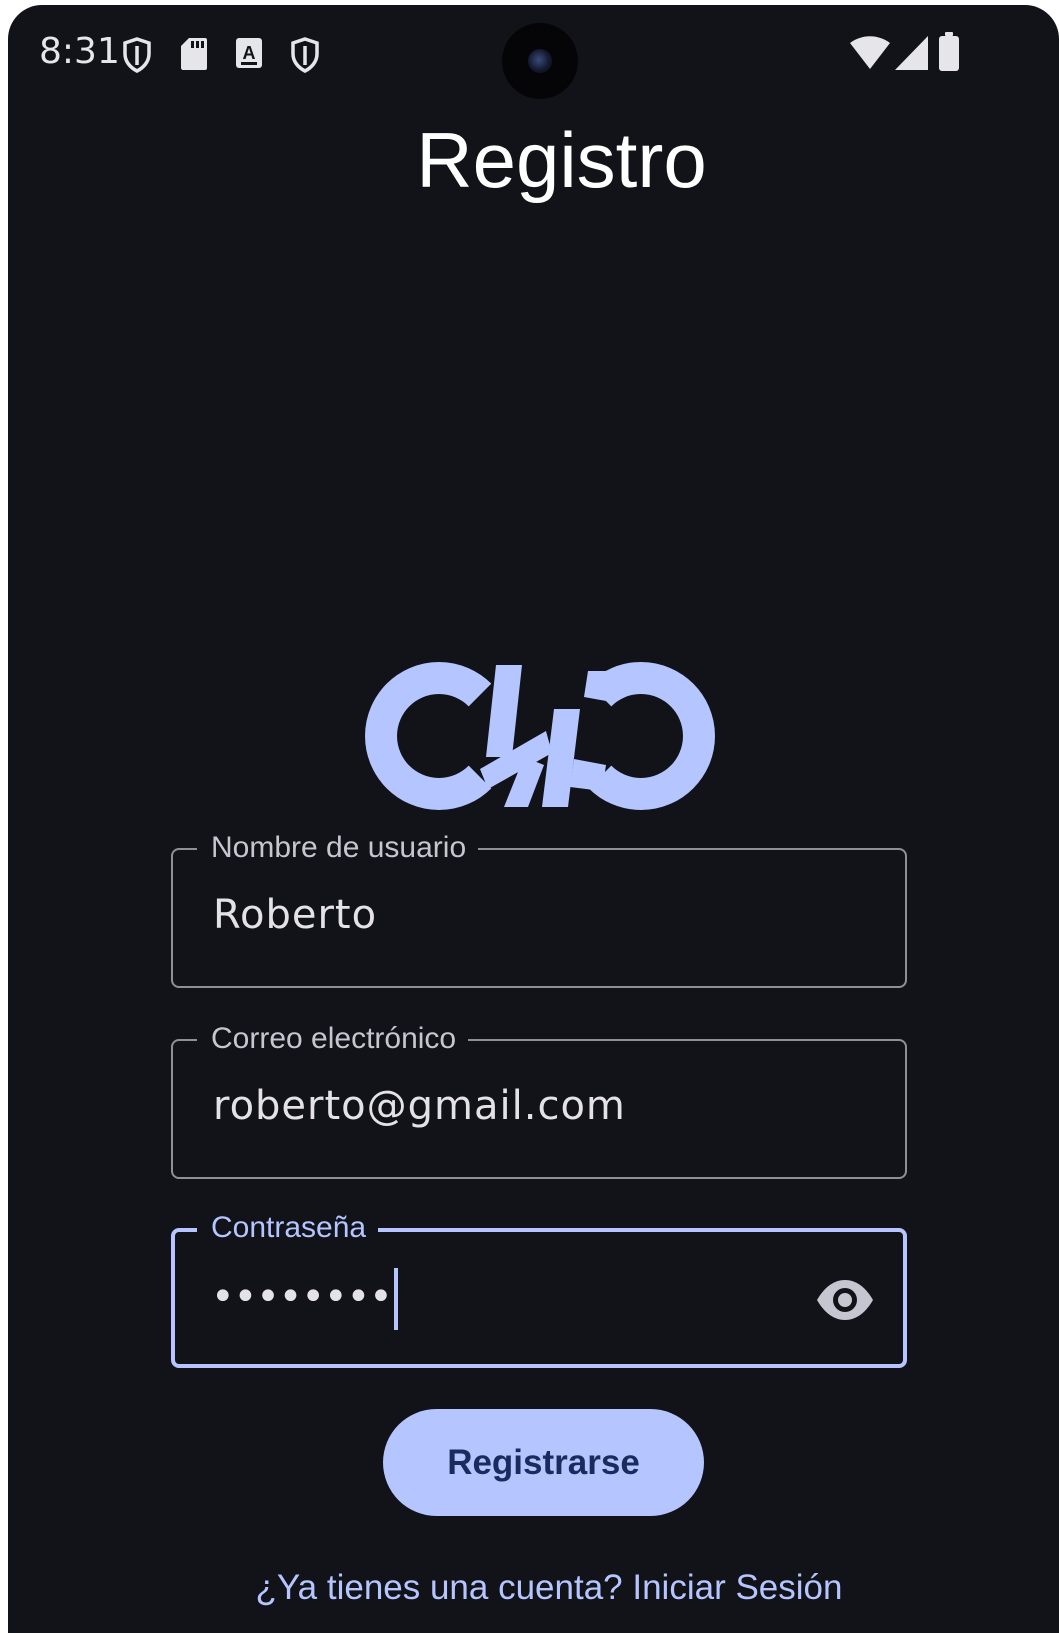 The image size is (1059, 1633). I want to click on battery-icon, so click(949, 51).